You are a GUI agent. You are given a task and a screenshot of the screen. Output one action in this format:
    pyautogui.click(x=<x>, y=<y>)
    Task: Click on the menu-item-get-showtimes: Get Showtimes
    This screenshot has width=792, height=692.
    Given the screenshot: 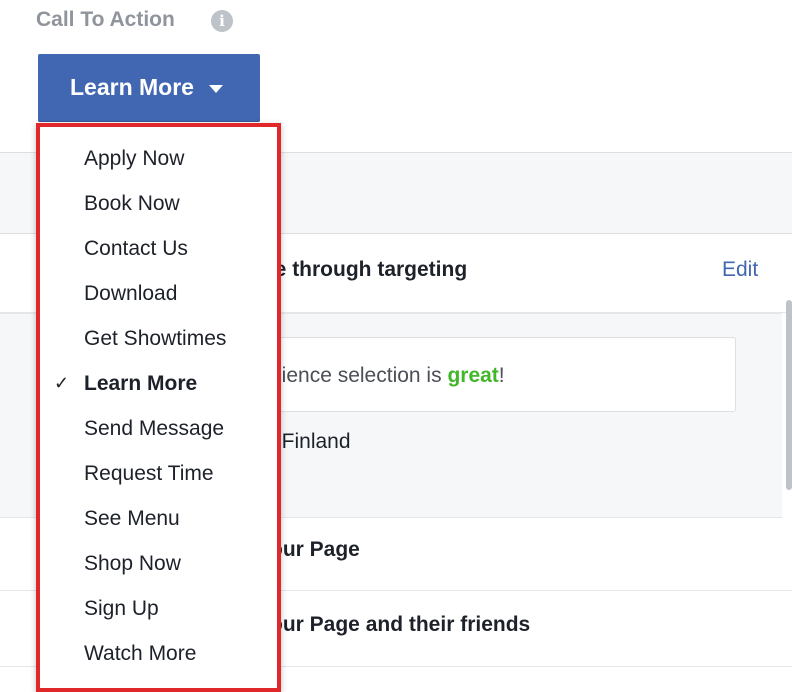 What is the action you would take?
    pyautogui.click(x=158, y=338)
    